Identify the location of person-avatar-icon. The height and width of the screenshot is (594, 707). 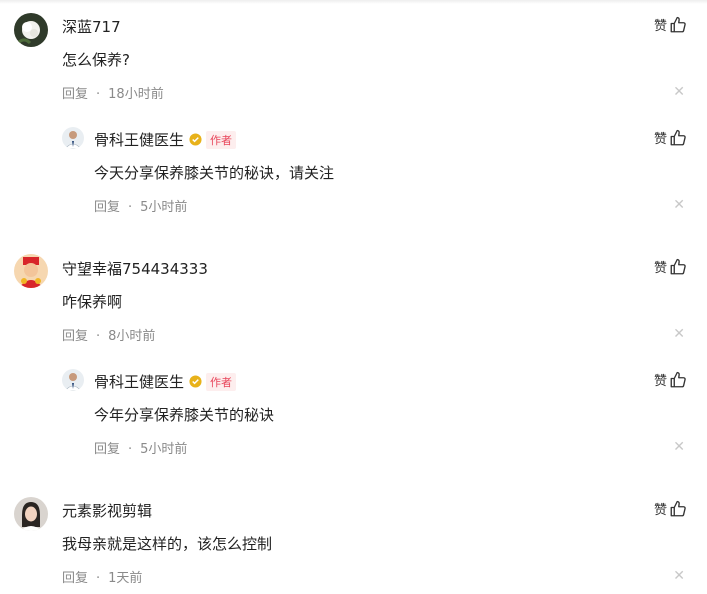
(31, 514).